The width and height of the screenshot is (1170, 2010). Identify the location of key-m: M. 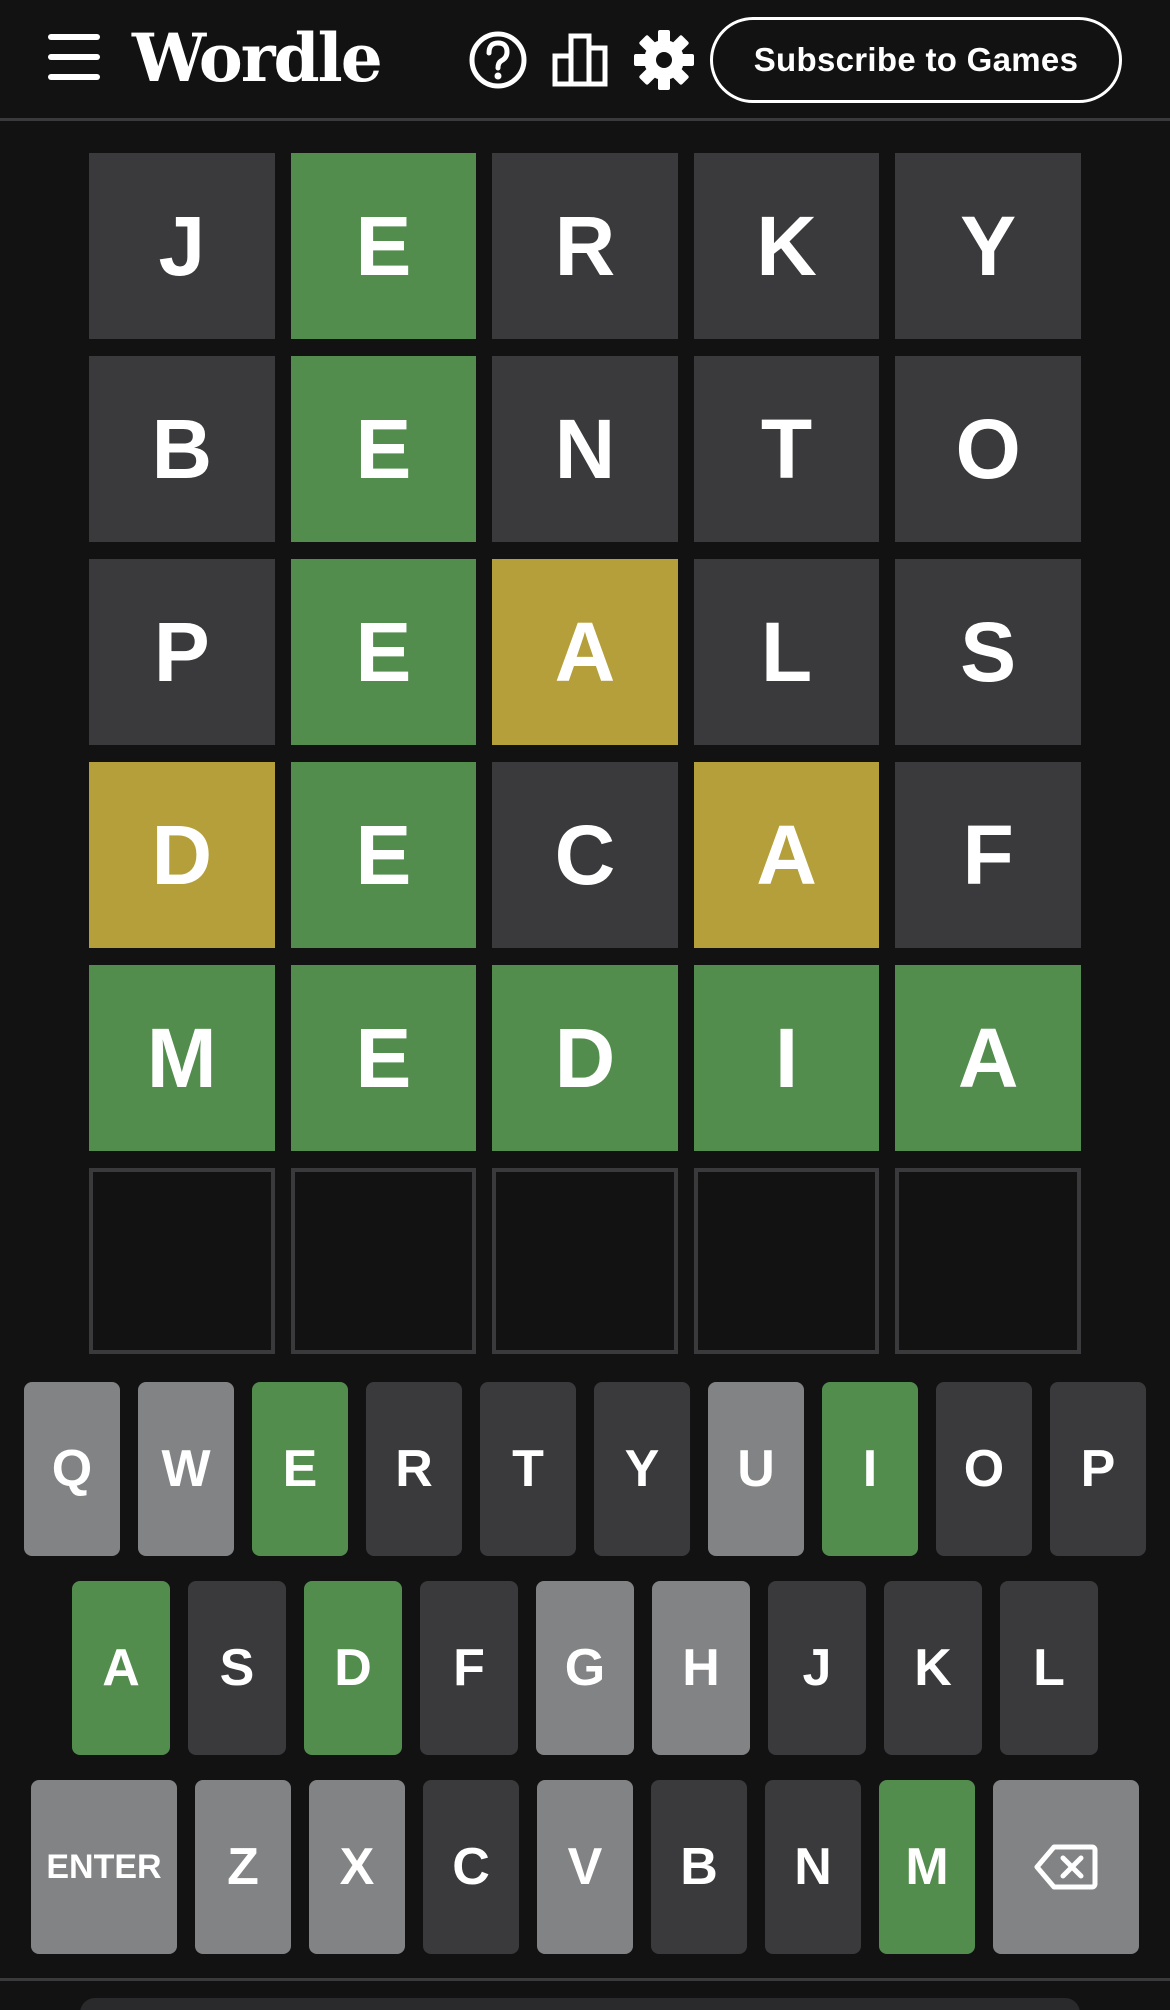
(927, 1867).